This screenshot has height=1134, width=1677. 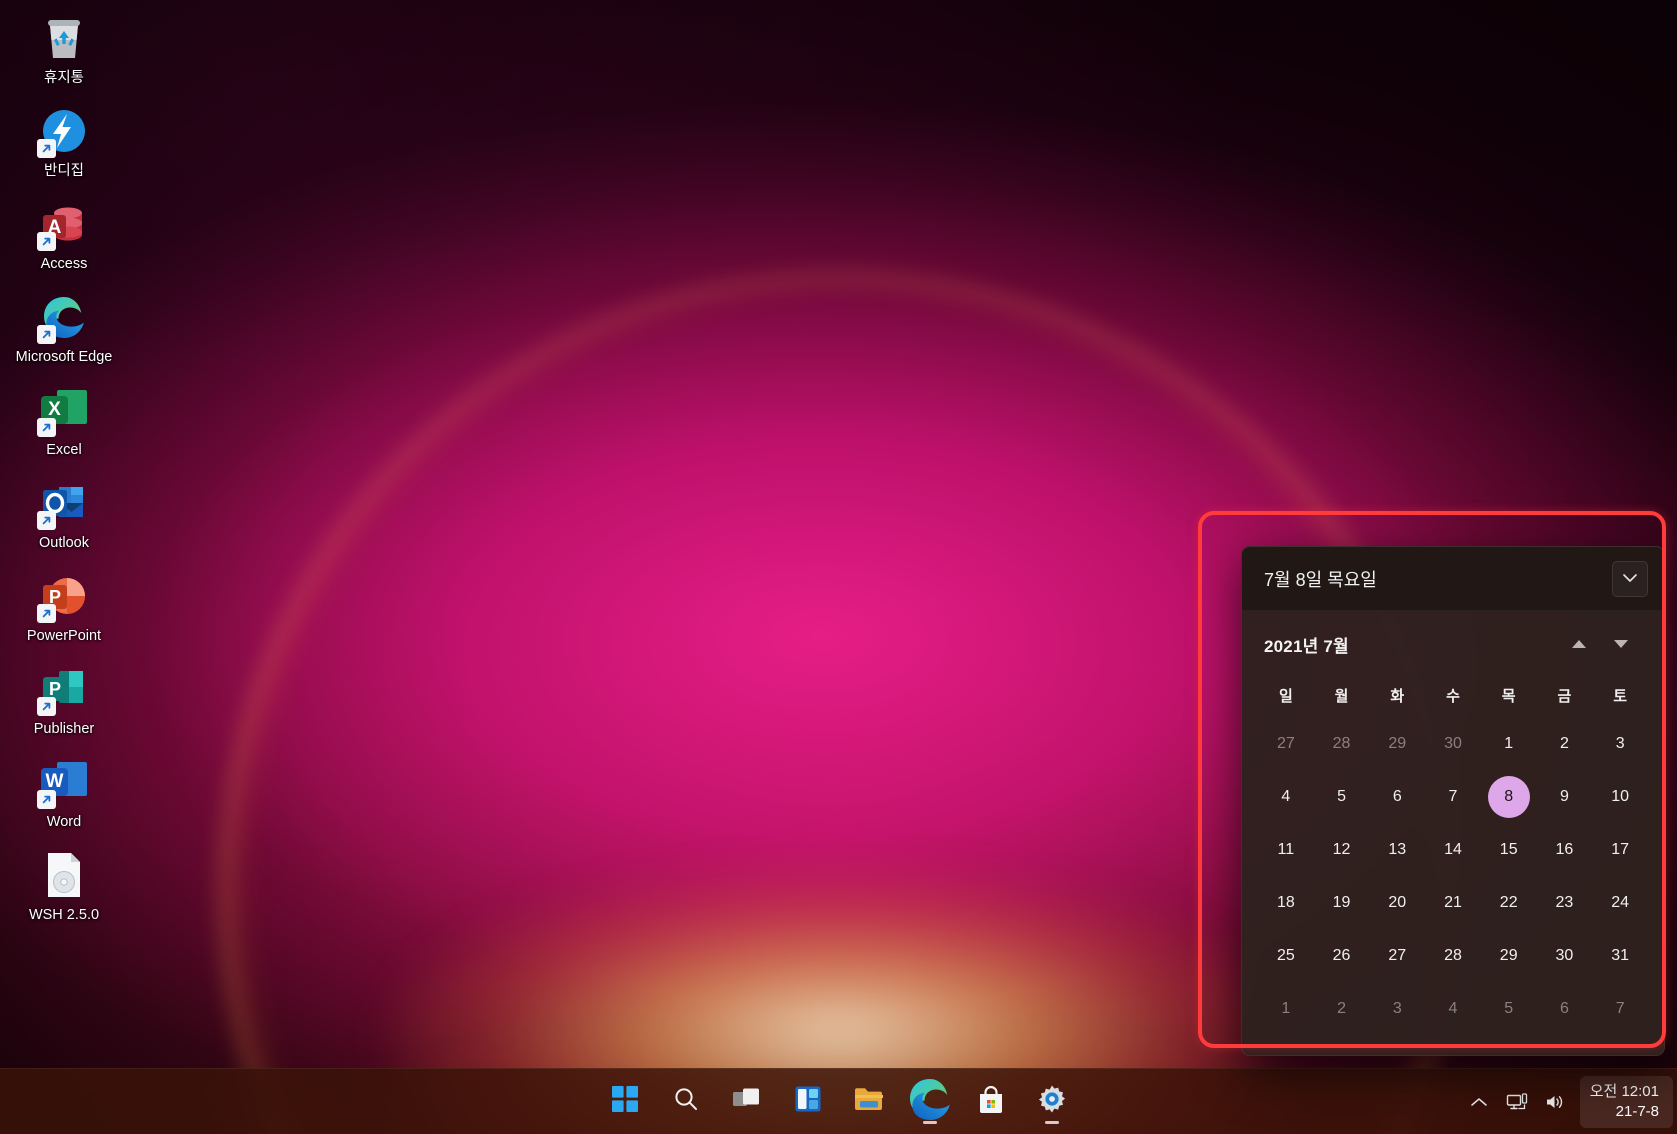 I want to click on bandizip-icon, so click(x=63, y=131).